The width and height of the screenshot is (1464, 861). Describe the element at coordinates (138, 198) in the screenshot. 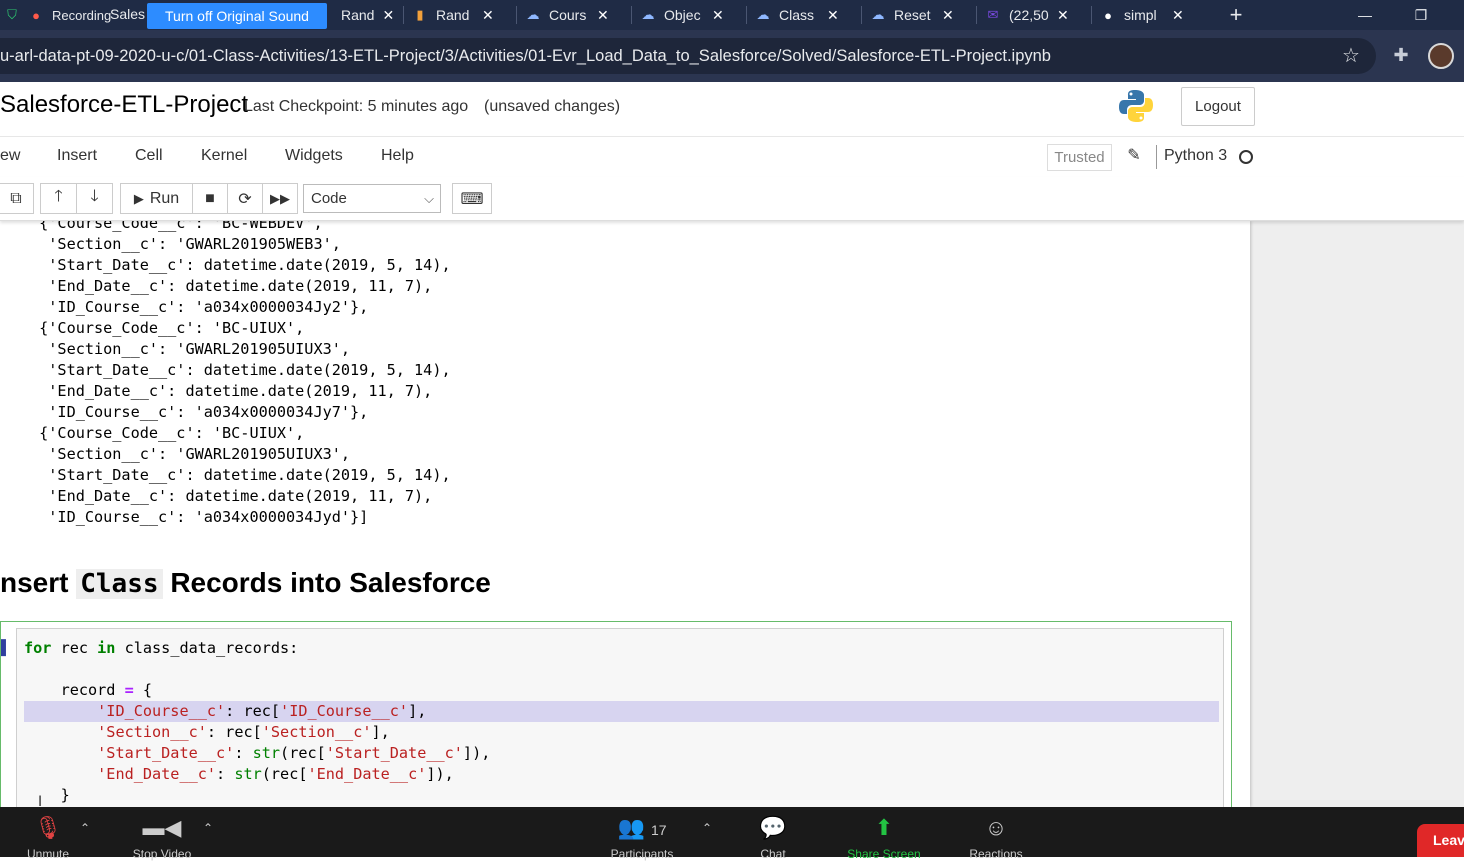

I see `play-icon: ▶` at that location.